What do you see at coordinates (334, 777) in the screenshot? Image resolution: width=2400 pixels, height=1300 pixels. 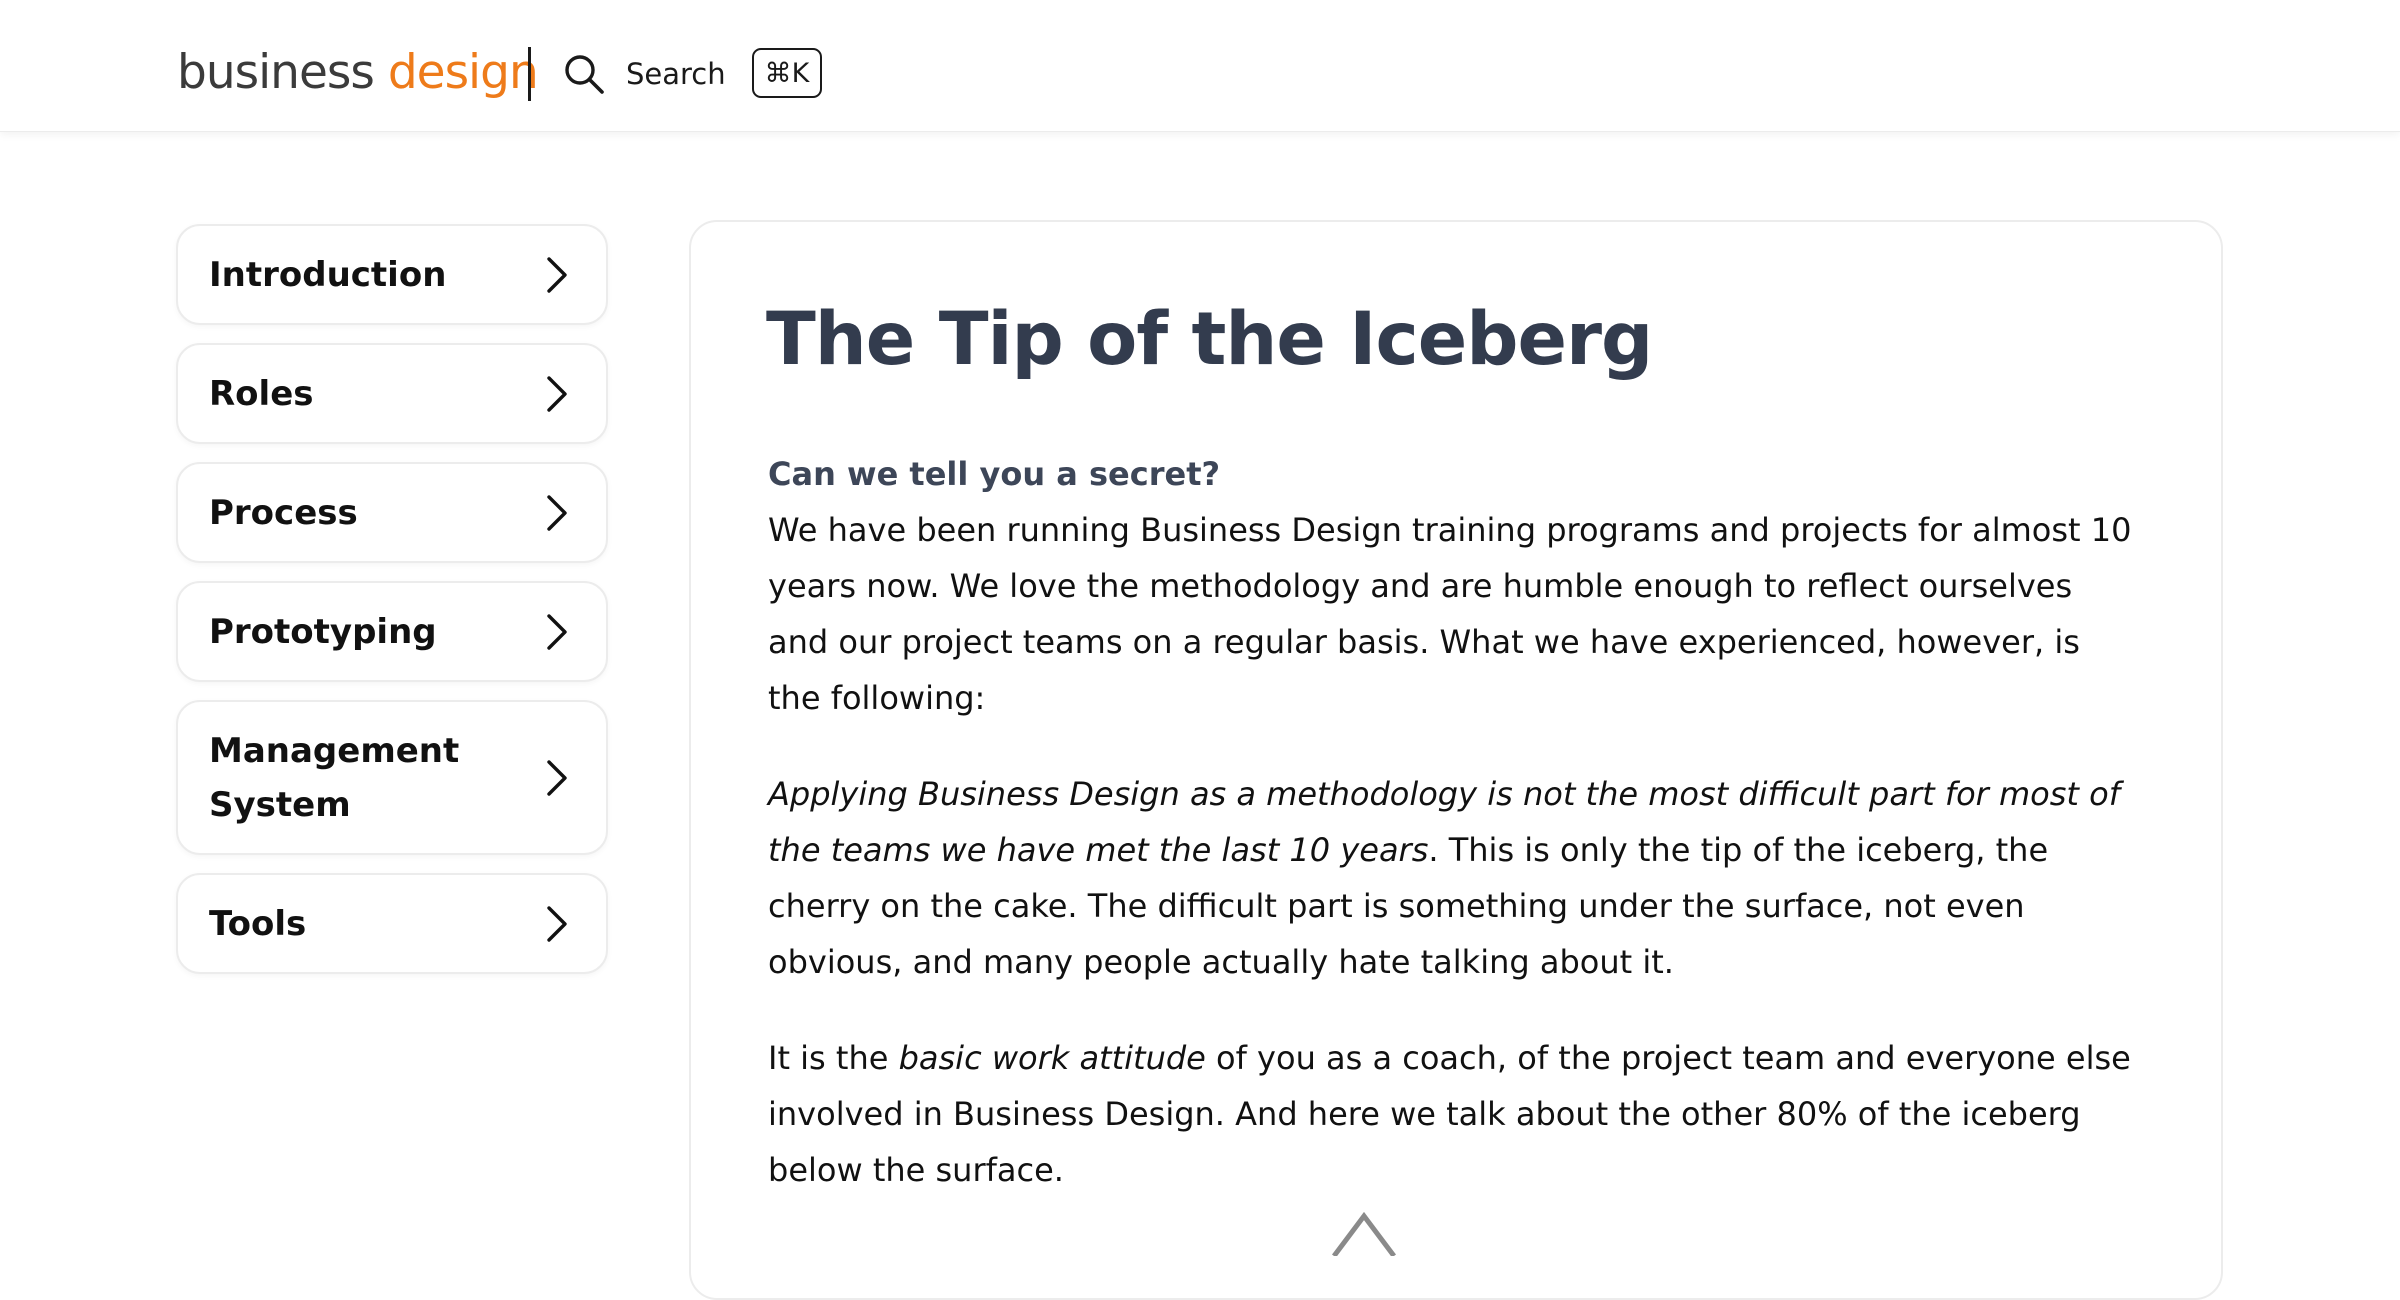 I see `sidebar-item-label: Management System` at bounding box center [334, 777].